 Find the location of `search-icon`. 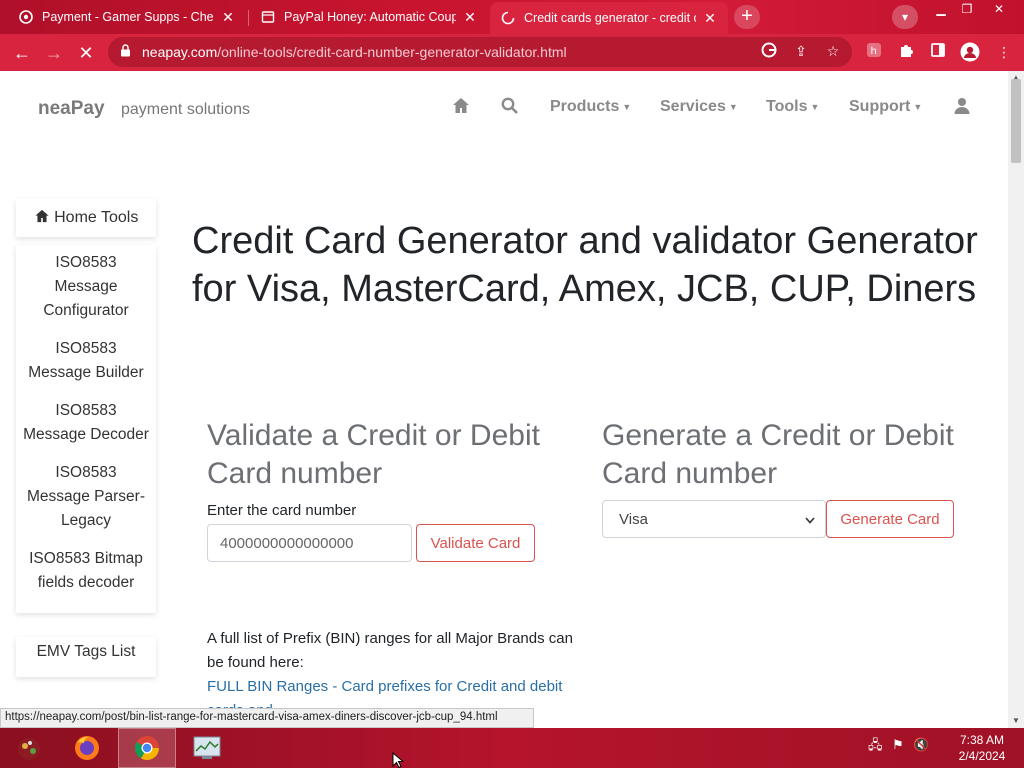

search-icon is located at coordinates (509, 108).